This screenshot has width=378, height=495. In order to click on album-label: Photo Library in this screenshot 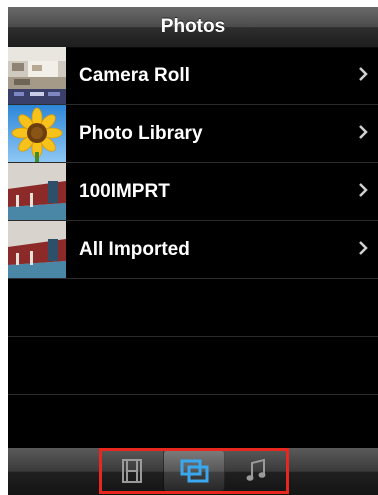, I will do `click(141, 133)`.